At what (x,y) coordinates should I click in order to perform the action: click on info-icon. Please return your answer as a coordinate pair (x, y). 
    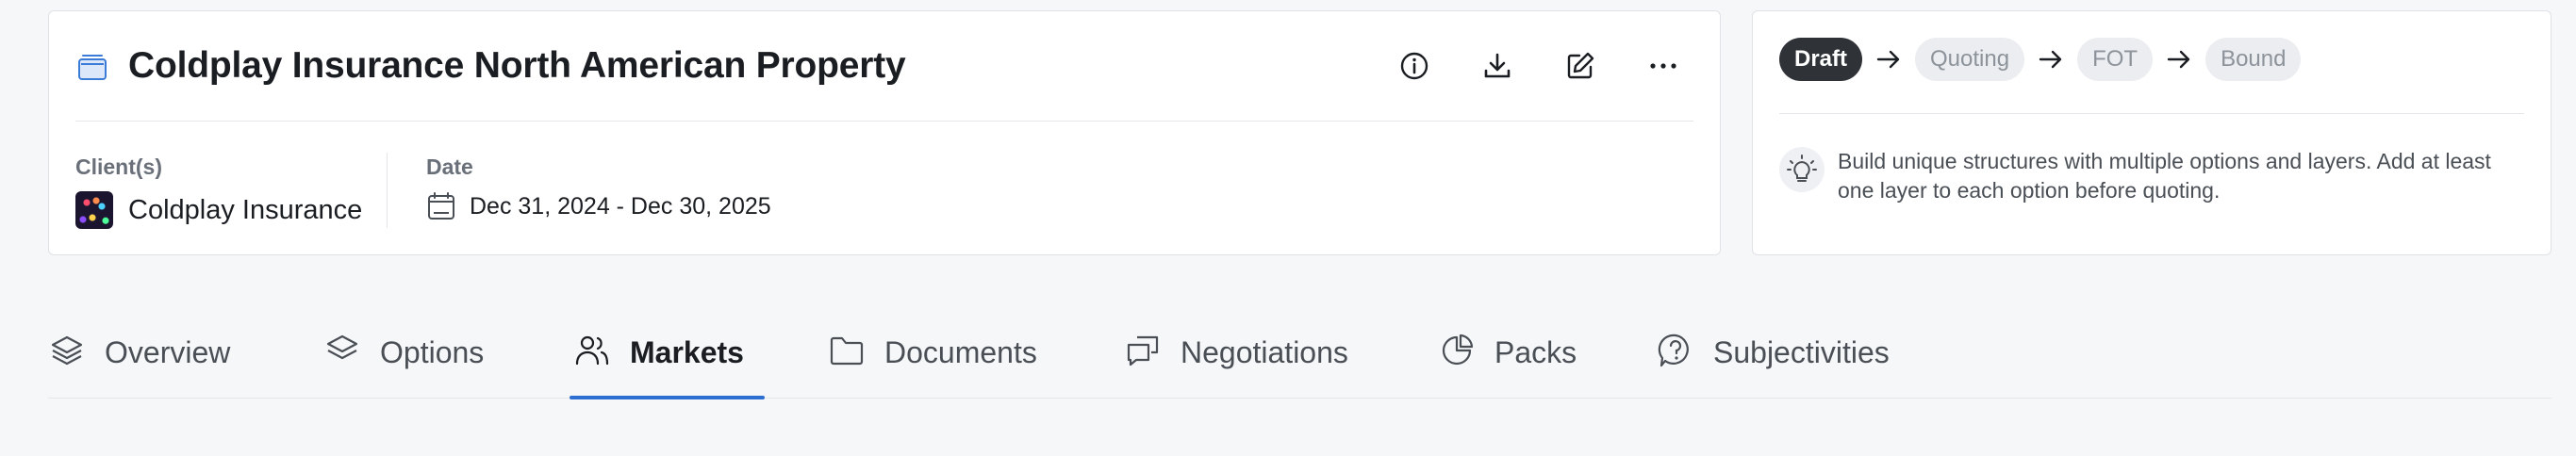
    Looking at the image, I should click on (1414, 66).